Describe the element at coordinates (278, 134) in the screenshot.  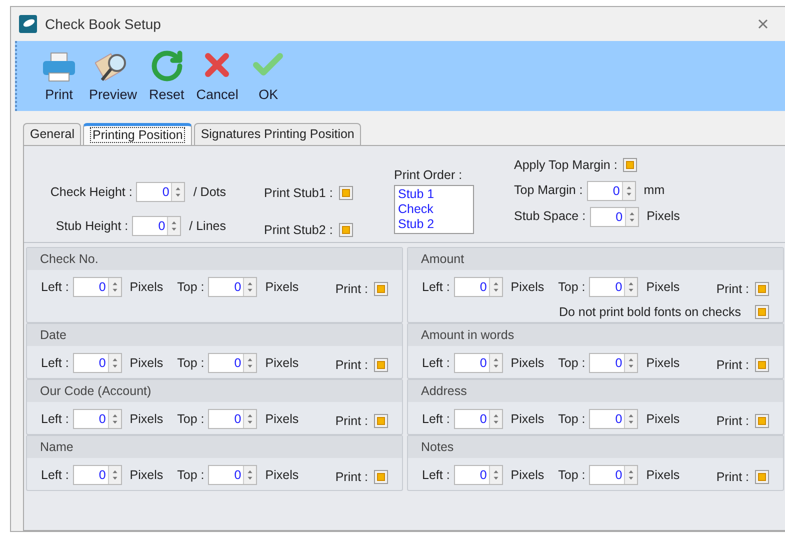
I see `tab: Signatures Printing Position` at that location.